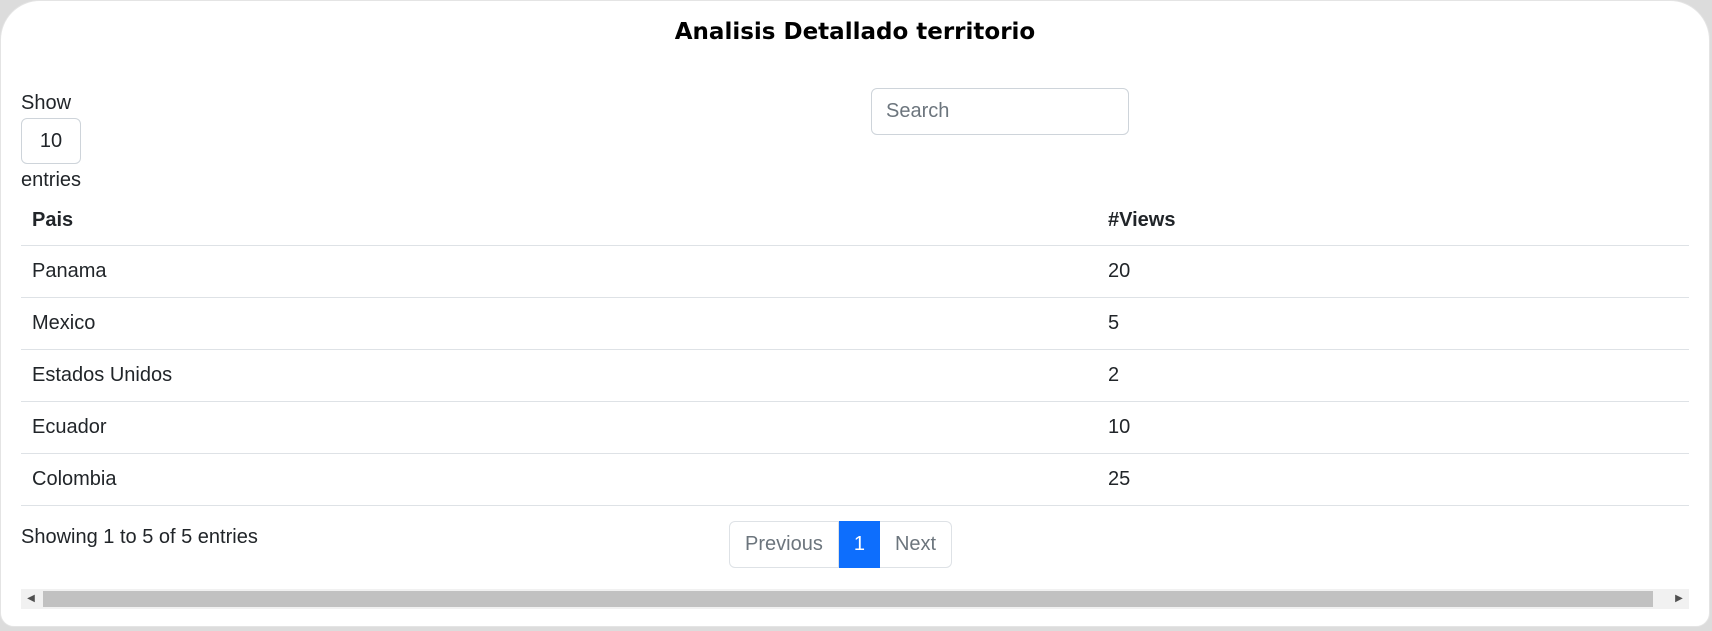 The width and height of the screenshot is (1712, 631). I want to click on entries-per-page-select: 10, so click(51, 141).